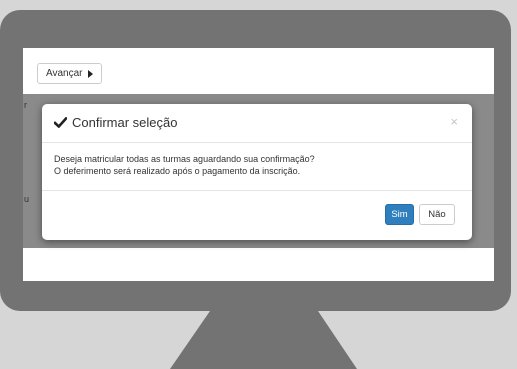 The image size is (517, 369). What do you see at coordinates (27, 199) in the screenshot?
I see `background-text-fragment: u` at bounding box center [27, 199].